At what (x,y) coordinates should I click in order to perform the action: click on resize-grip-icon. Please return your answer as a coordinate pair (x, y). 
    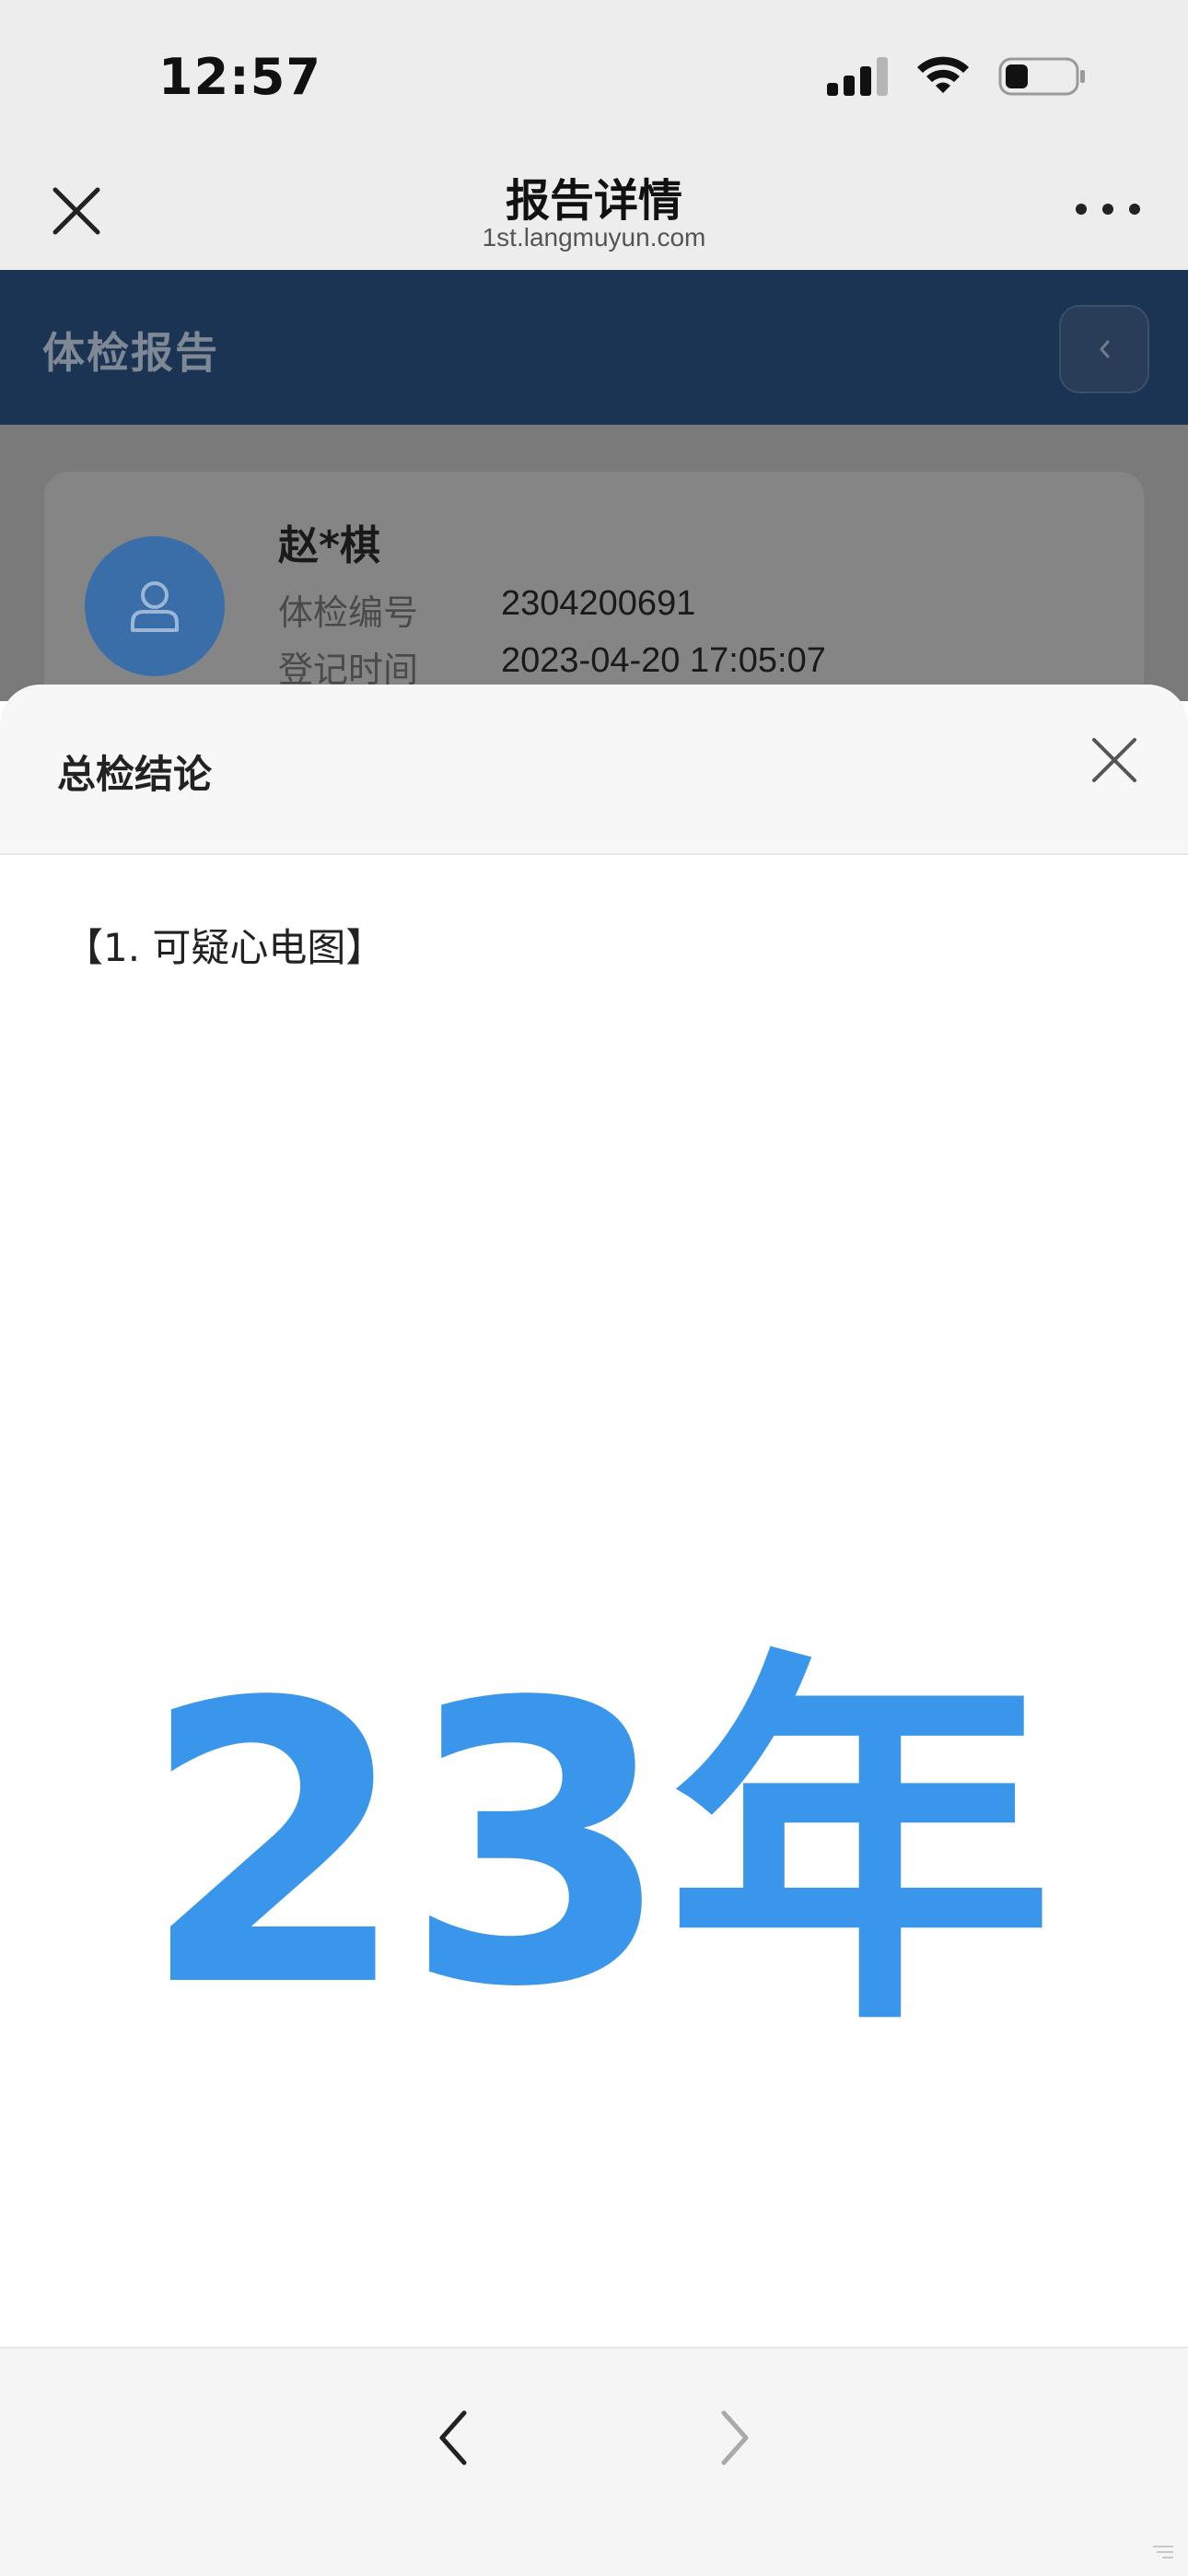
    Looking at the image, I should click on (1163, 2552).